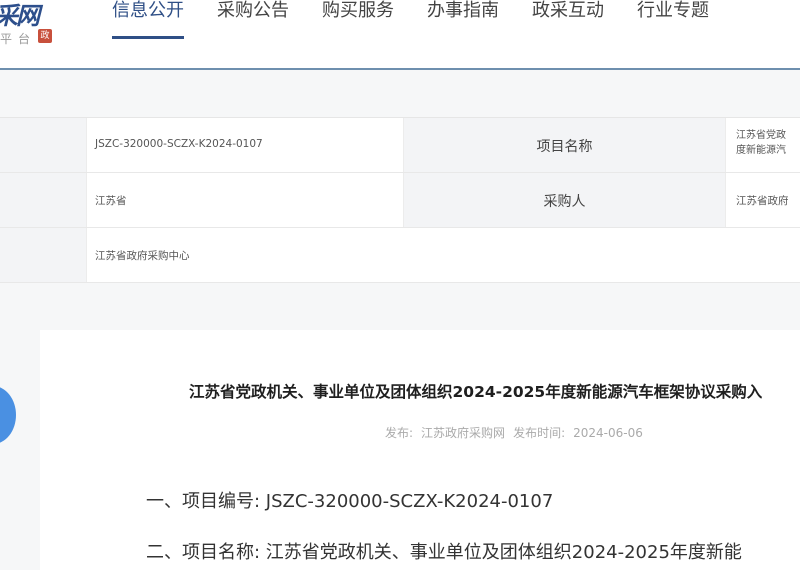 The image size is (800, 570). I want to click on value-cell: 江苏省党政度新能源汽, so click(762, 145).